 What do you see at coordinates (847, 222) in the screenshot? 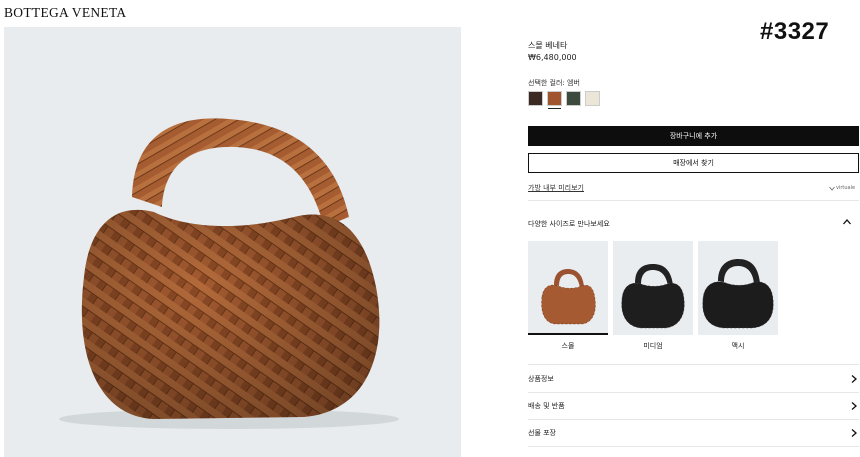
I see `chevron-up-icon` at bounding box center [847, 222].